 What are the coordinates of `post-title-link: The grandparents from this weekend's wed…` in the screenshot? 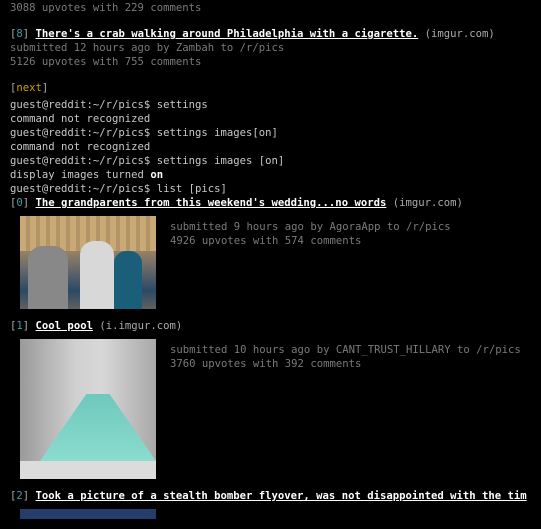 It's located at (211, 203).